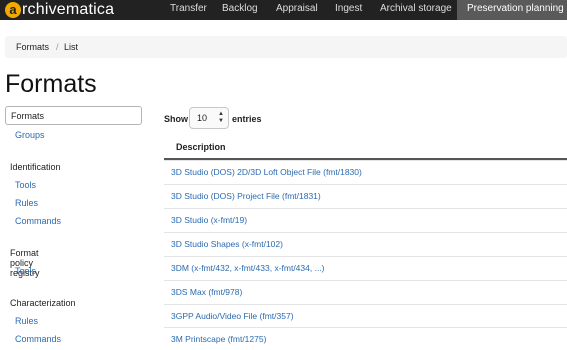  I want to click on table-row: 3GPP Audio/Video File (fmt/357), so click(365, 315).